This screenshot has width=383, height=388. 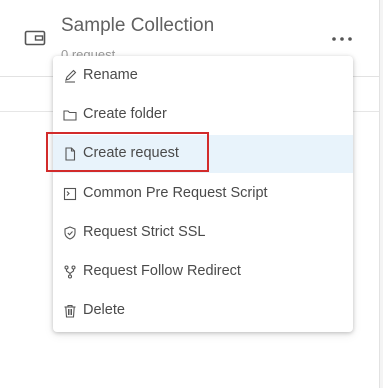 I want to click on menu-item-label: Request Strict SSL, so click(x=144, y=232).